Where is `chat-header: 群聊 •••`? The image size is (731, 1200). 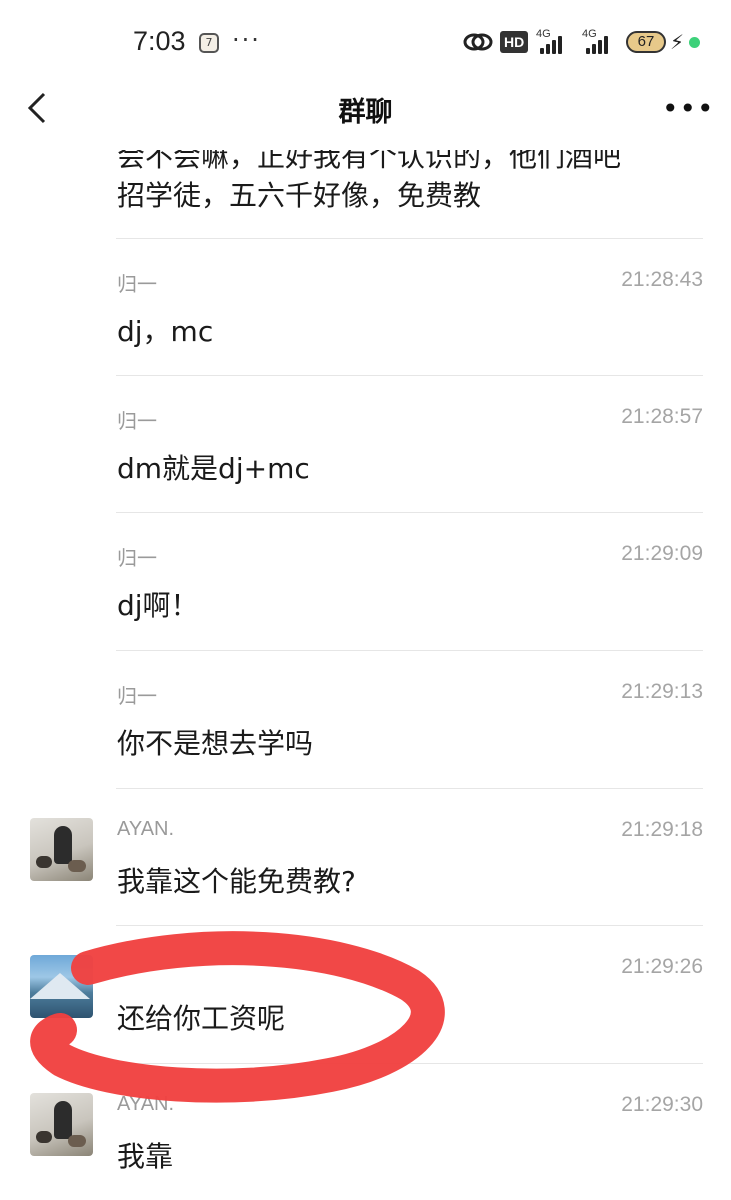 chat-header: 群聊 ••• is located at coordinates (365, 114).